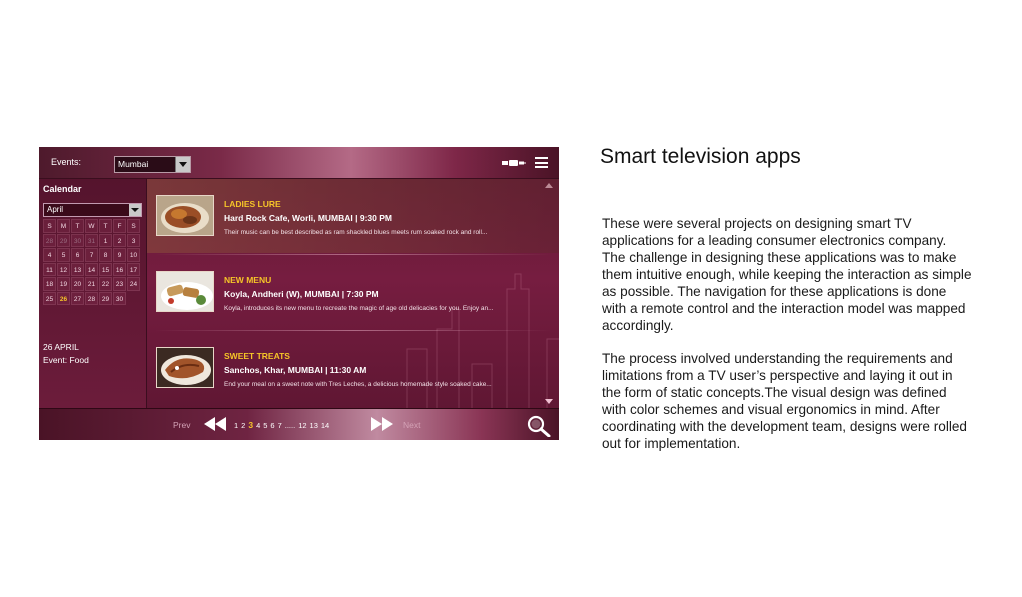  Describe the element at coordinates (61, 347) in the screenshot. I see `selected-date: 26 APRIL` at that location.